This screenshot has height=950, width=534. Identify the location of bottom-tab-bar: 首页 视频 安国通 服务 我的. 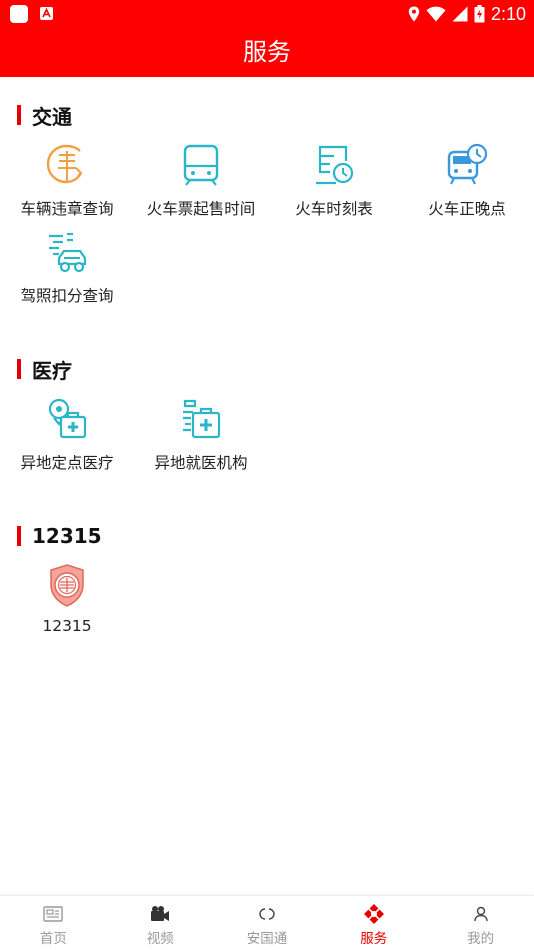
(267, 922).